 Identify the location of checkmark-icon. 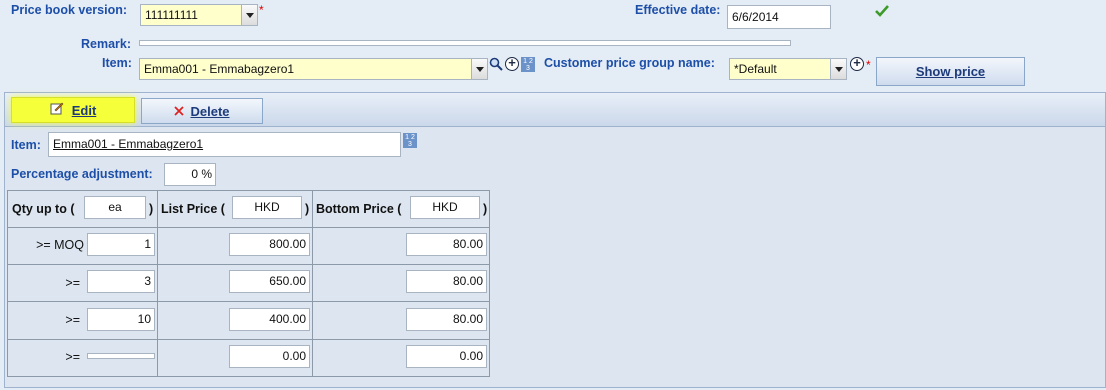
(882, 12).